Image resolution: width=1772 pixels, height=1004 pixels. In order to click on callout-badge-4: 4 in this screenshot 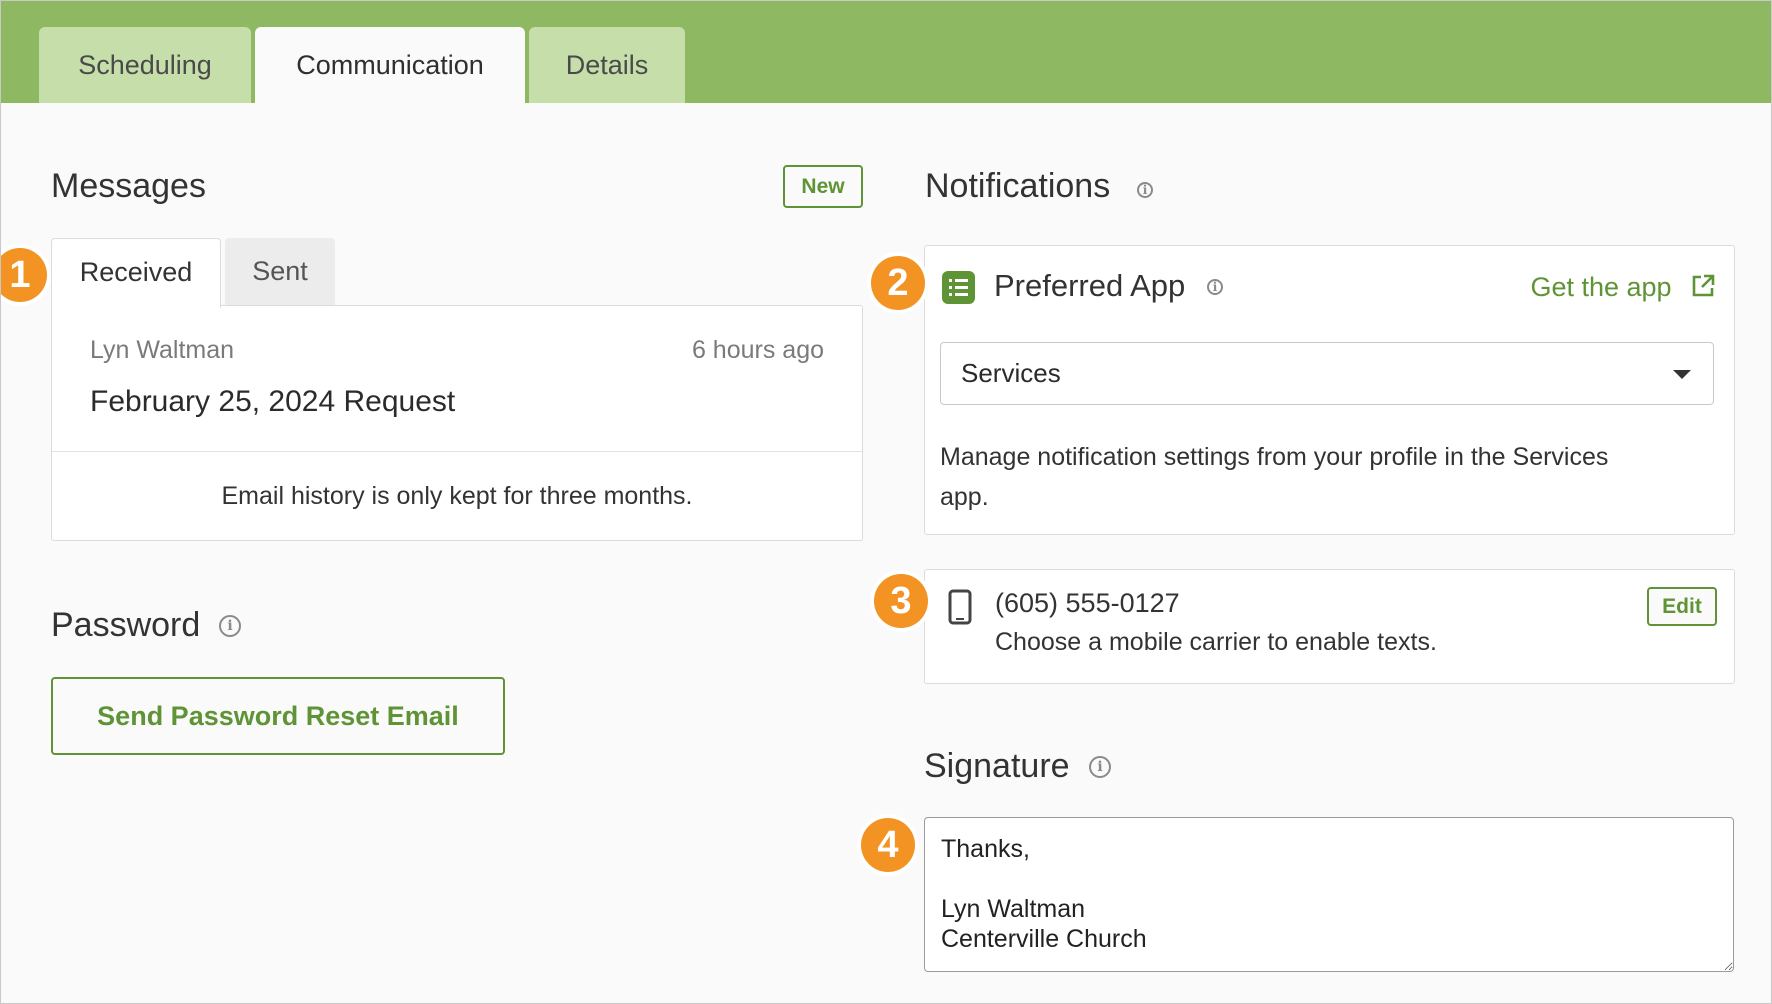, I will do `click(888, 845)`.